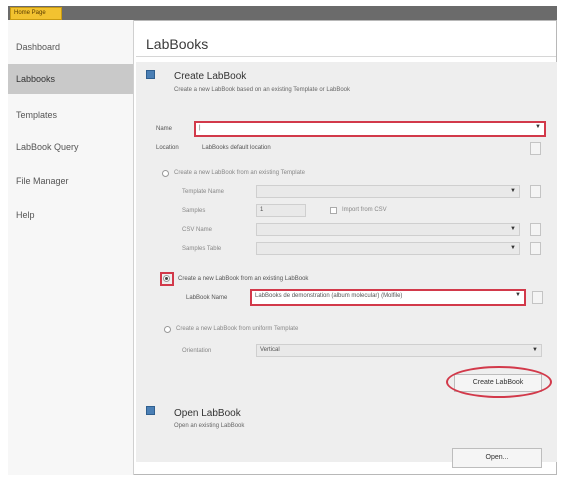 The height and width of the screenshot is (478, 566). Describe the element at coordinates (70, 115) in the screenshot. I see `sidebar-item-templates: Templates` at that location.